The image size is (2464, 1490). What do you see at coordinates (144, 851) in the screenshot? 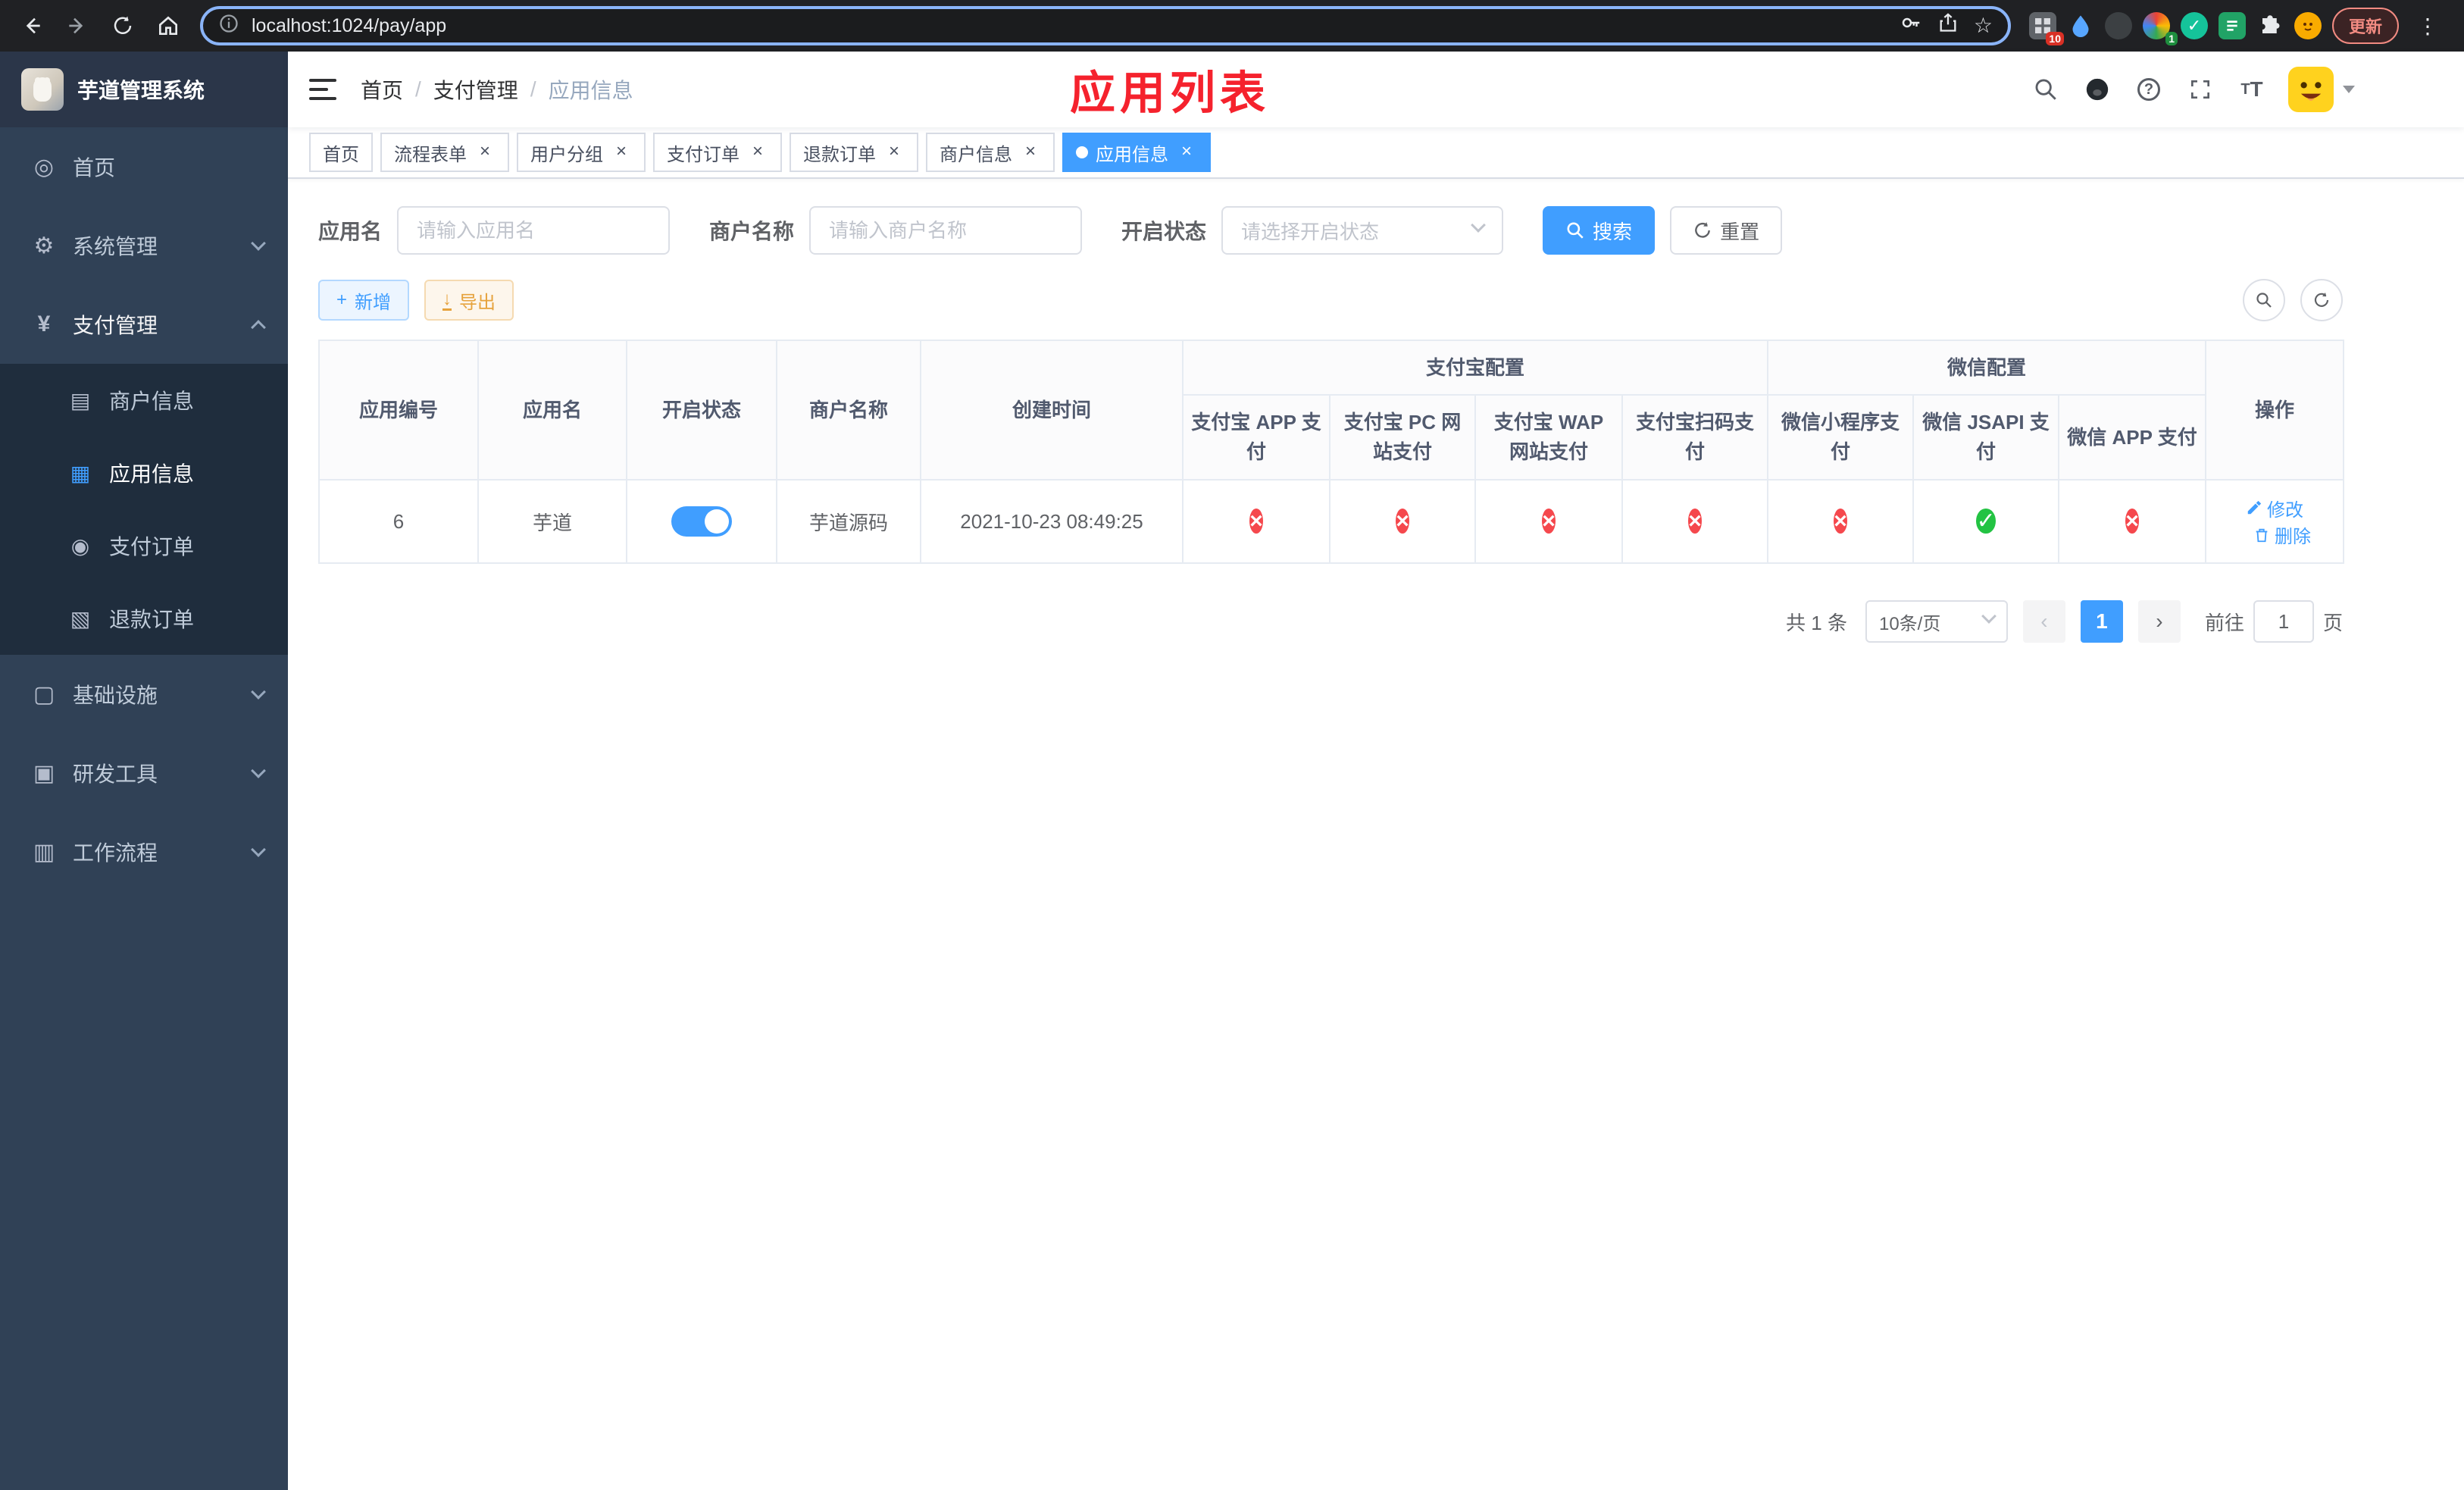
I see `sidebar-item-workflow: ▥ 工作流程` at bounding box center [144, 851].